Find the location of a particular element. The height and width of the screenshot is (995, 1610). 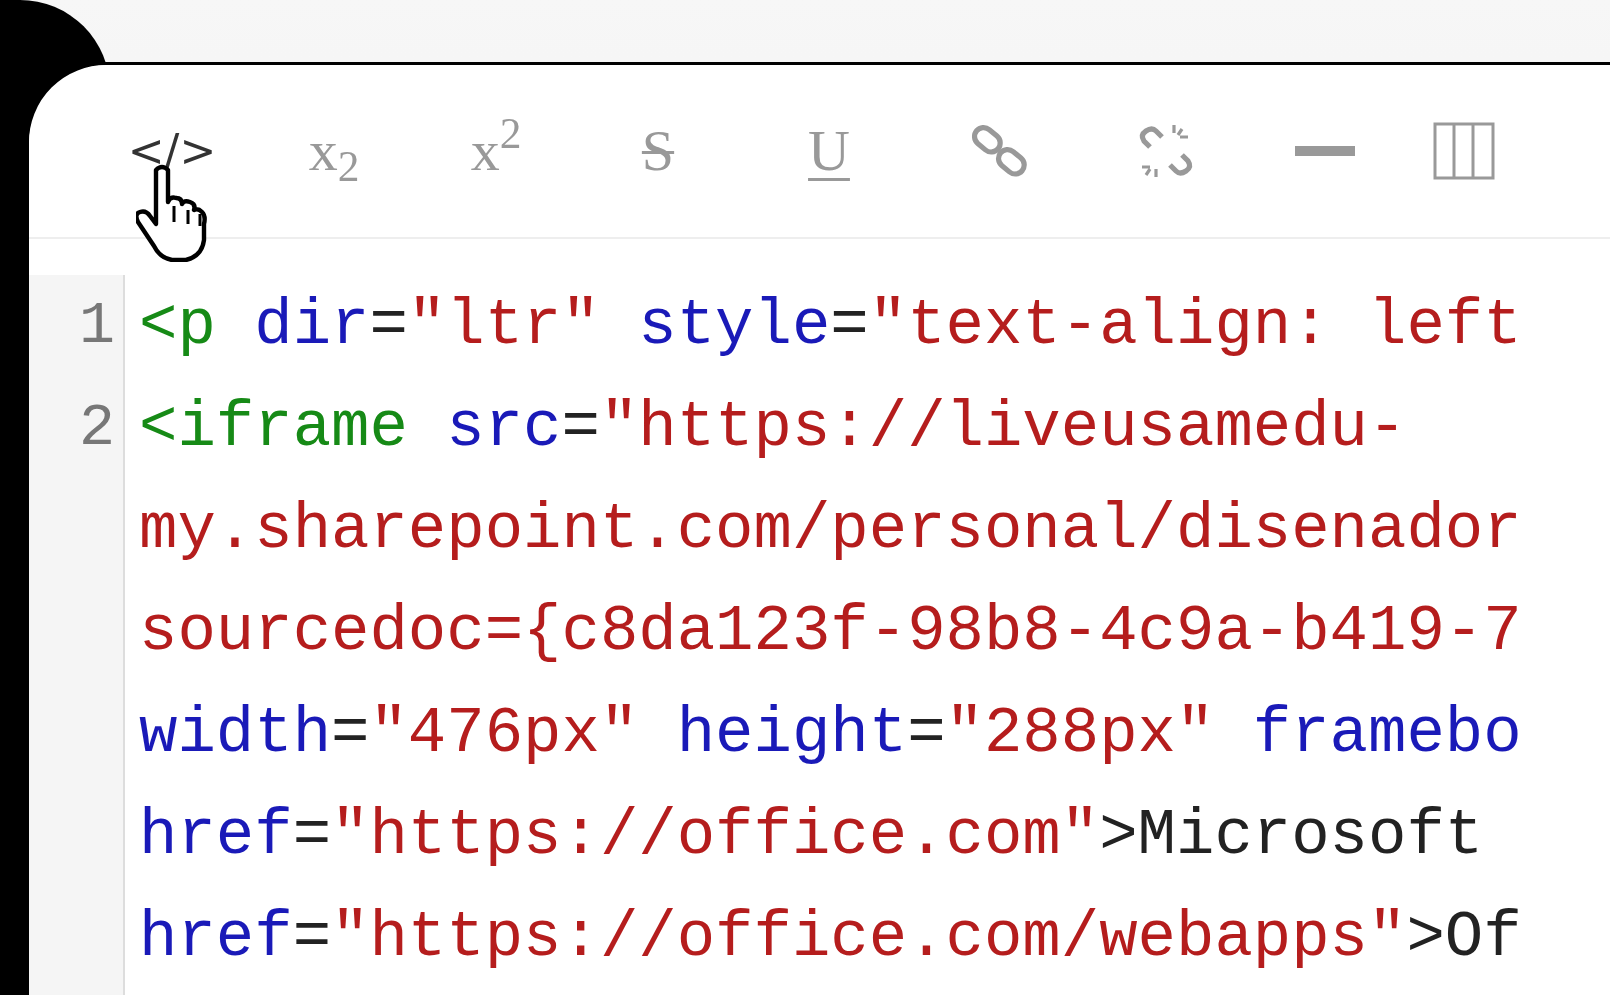

line-number: 1 is located at coordinates (97, 326).